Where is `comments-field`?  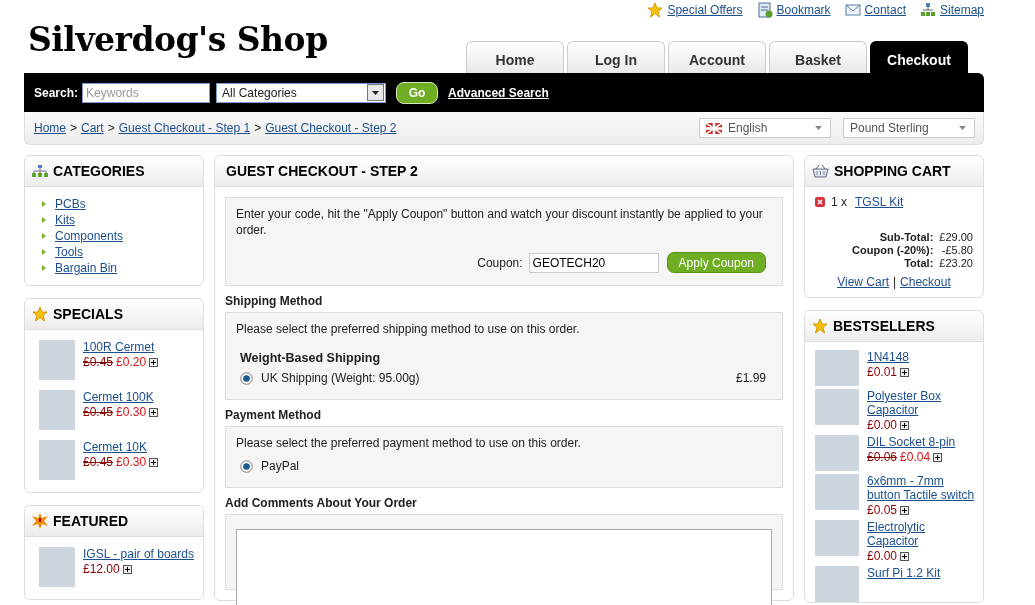 comments-field is located at coordinates (504, 567).